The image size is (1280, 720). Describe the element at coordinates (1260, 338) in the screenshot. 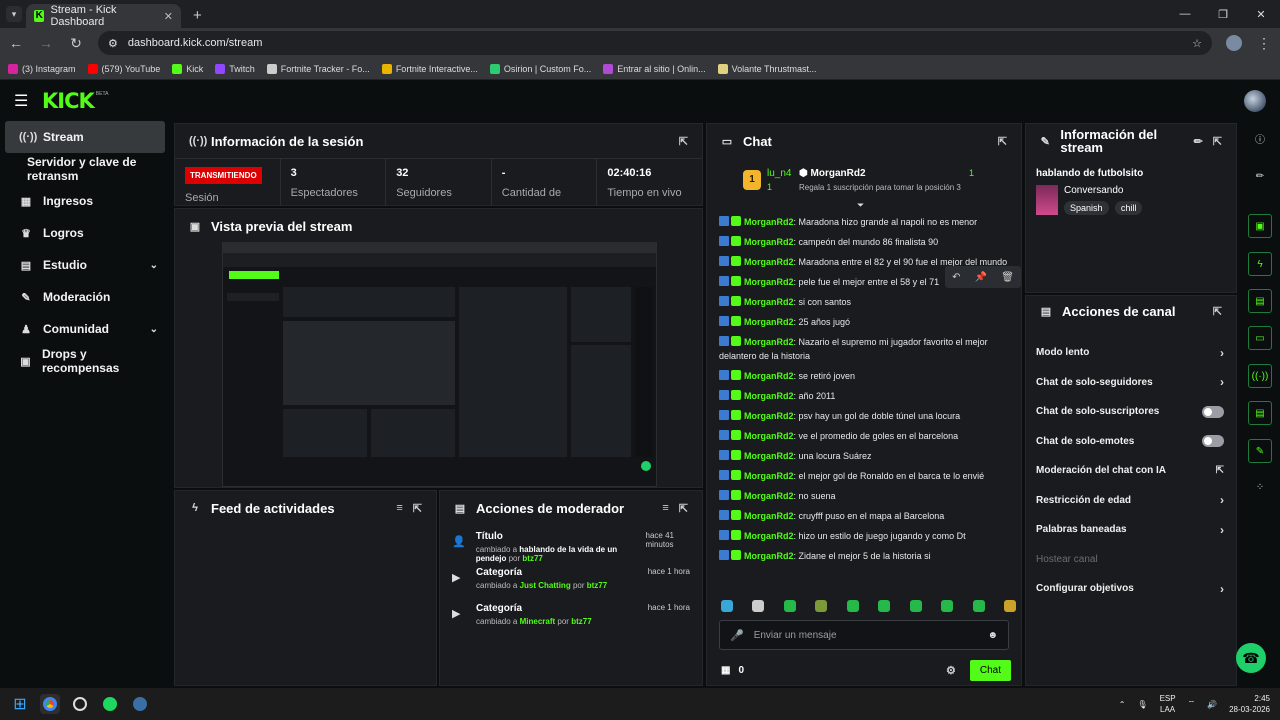

I see `chat-icon: ▭` at that location.